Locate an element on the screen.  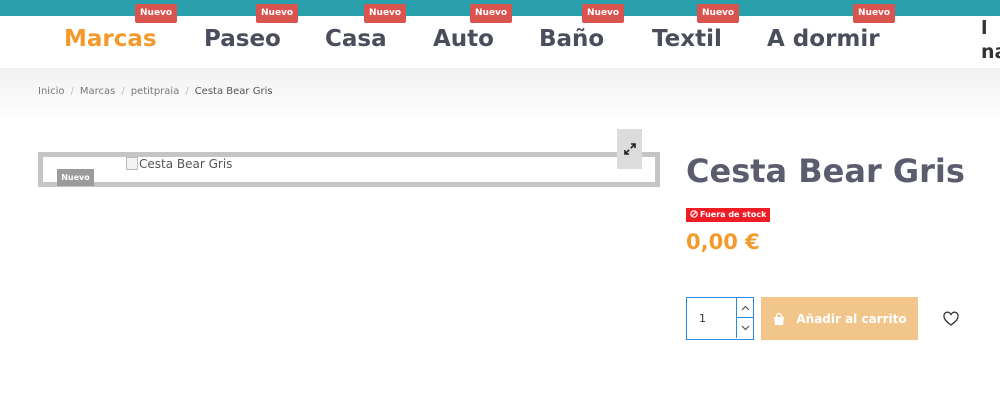
nav-item-truncated: l na is located at coordinates (990, 40).